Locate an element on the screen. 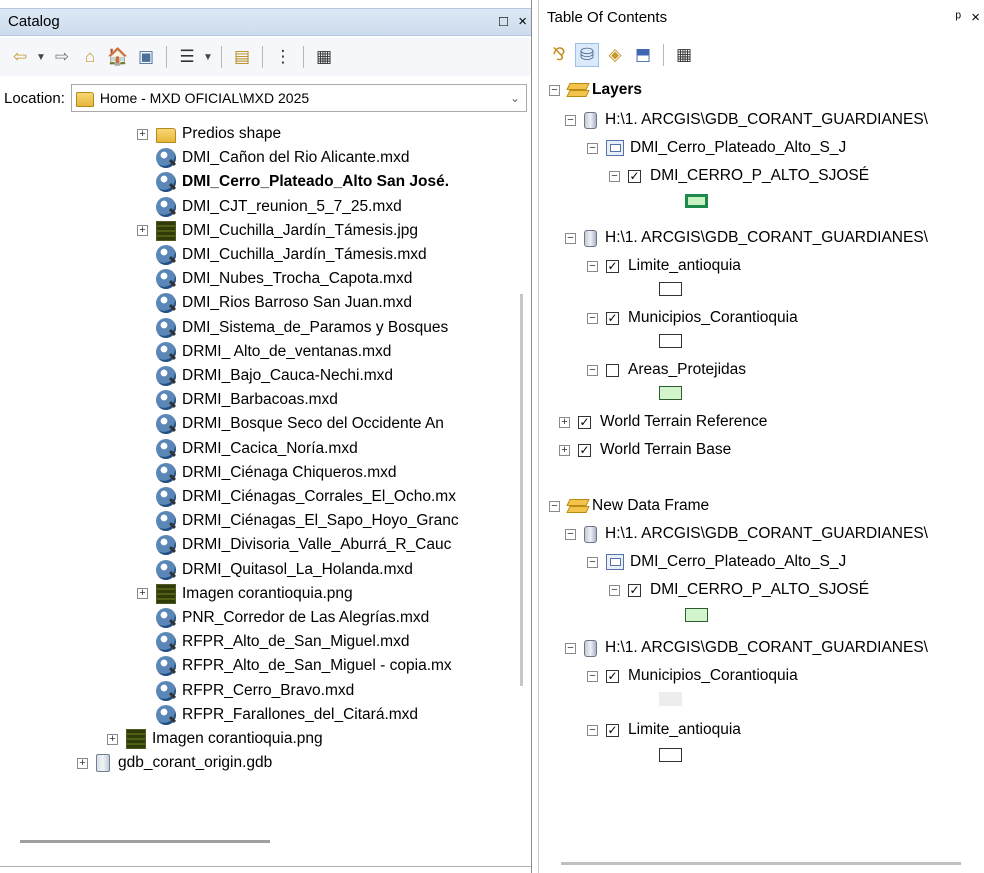 The width and height of the screenshot is (984, 873). close-icon: × is located at coordinates (522, 21).